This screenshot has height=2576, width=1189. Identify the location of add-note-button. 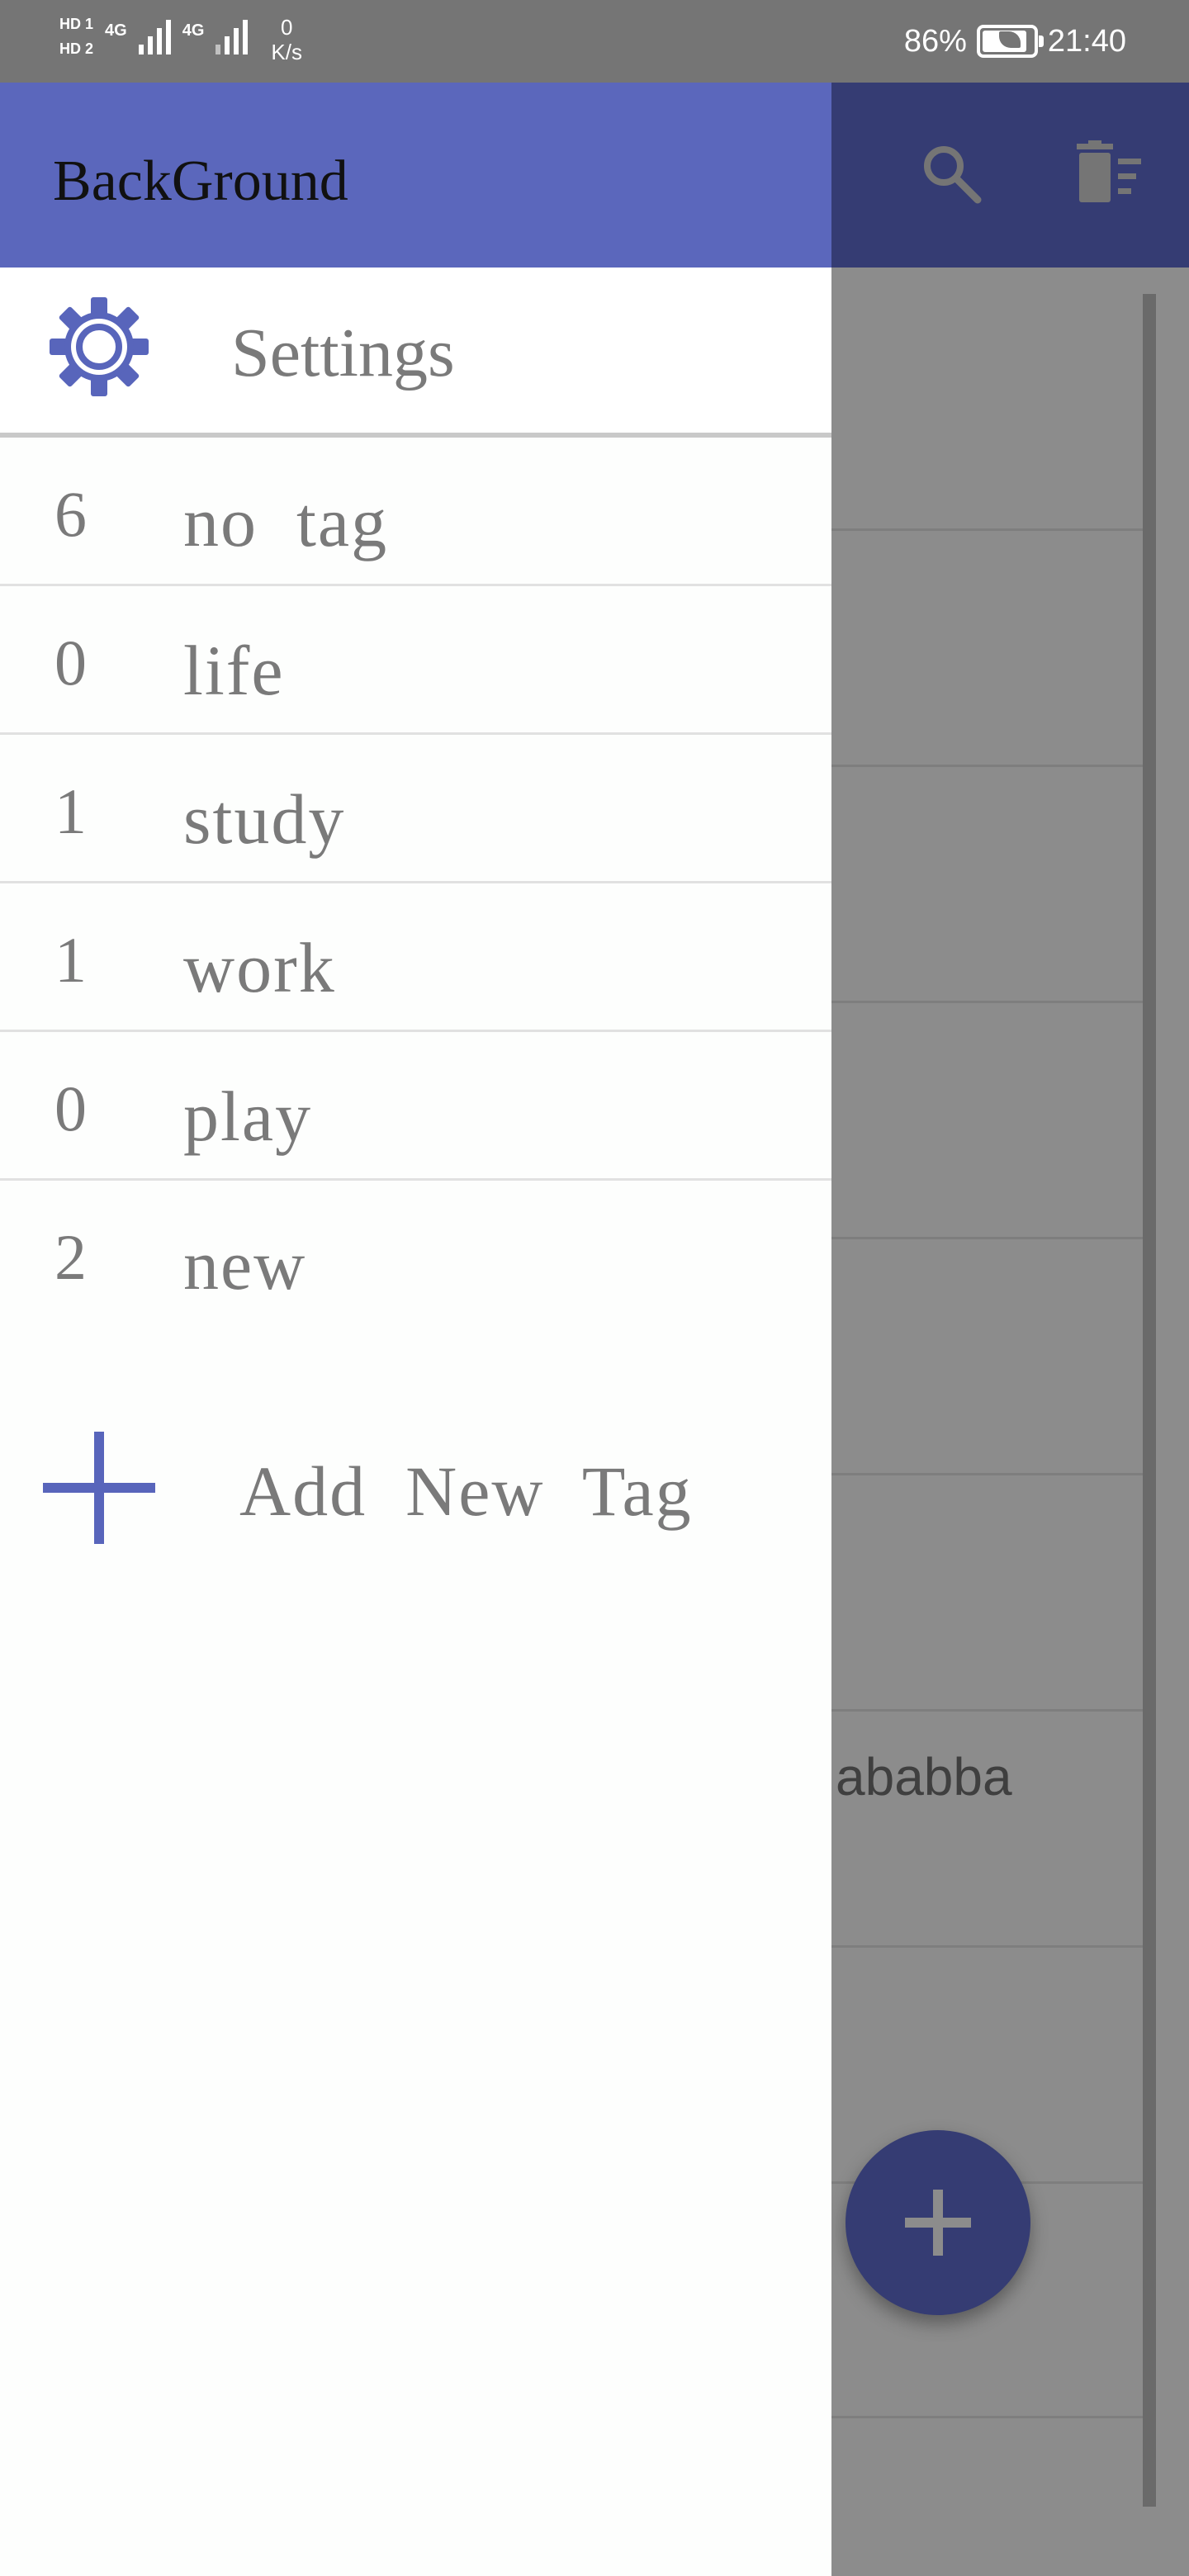
(938, 2222).